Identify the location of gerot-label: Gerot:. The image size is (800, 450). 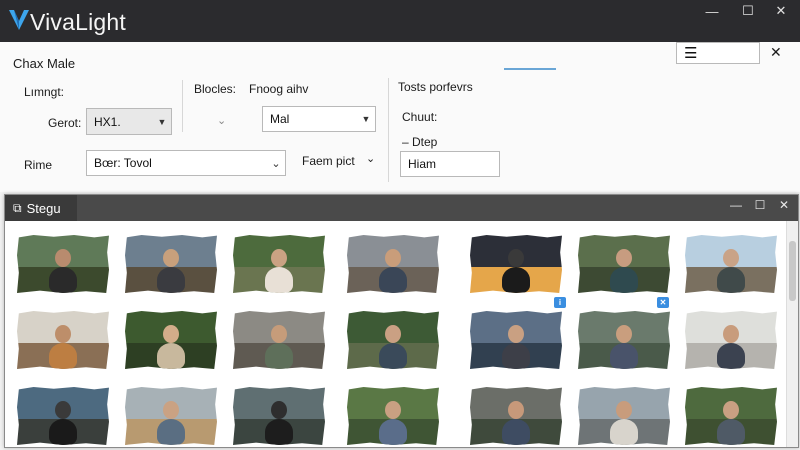
(65, 123).